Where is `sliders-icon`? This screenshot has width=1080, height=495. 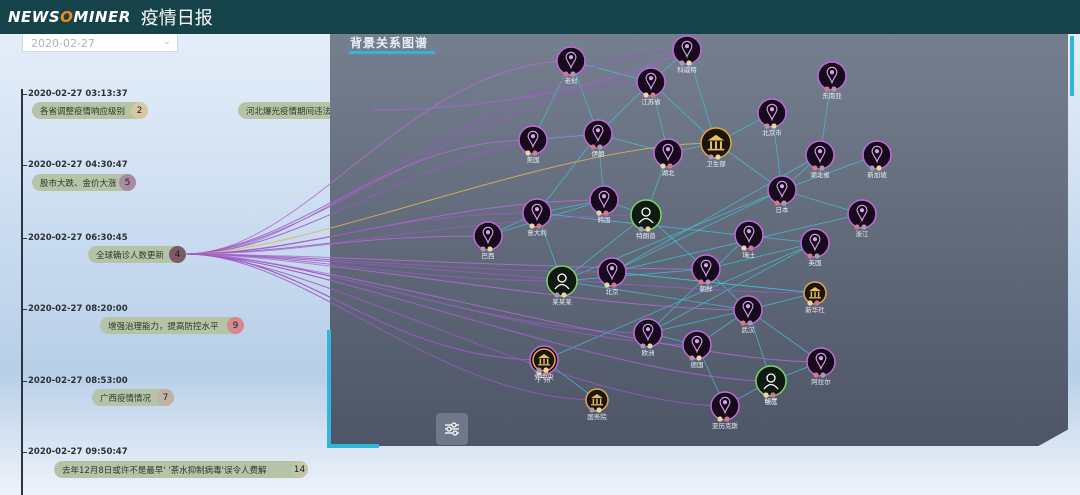
sliders-icon is located at coordinates (452, 429).